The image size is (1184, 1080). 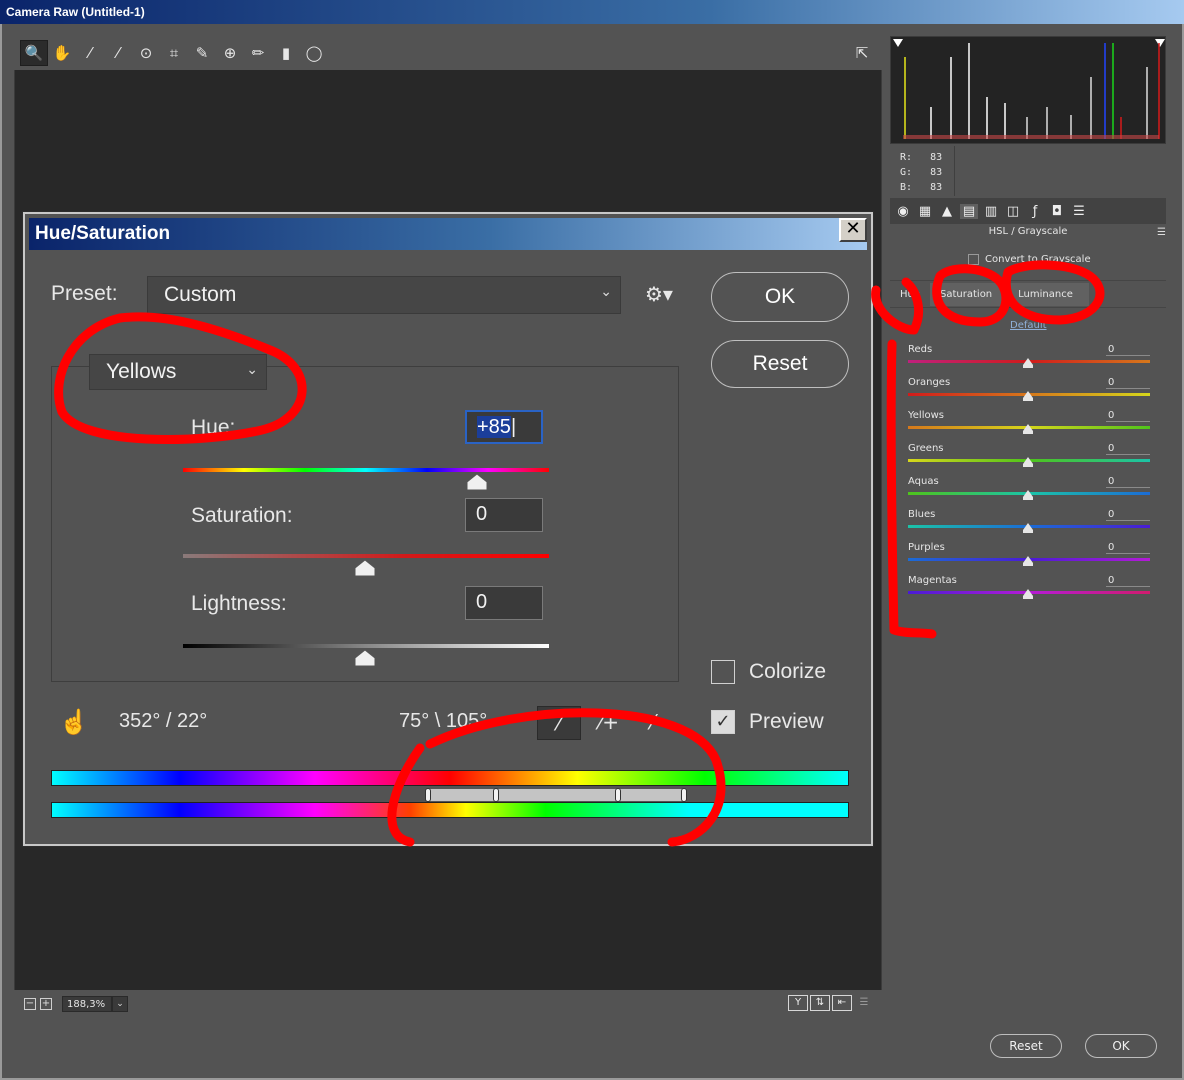 I want to click on colorize-label: Colorize, so click(x=788, y=671).